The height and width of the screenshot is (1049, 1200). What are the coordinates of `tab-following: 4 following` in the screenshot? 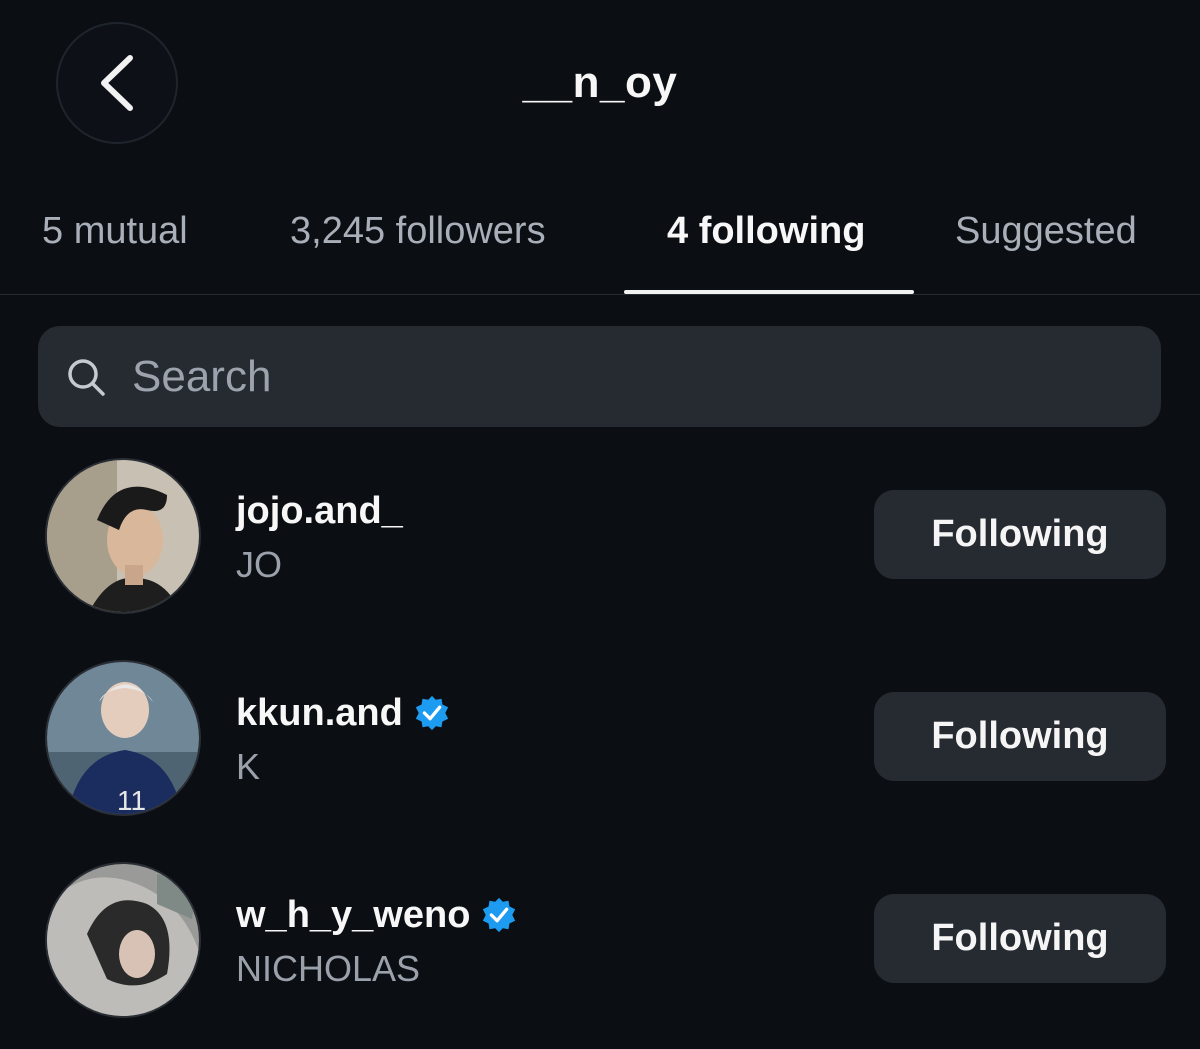 It's located at (766, 231).